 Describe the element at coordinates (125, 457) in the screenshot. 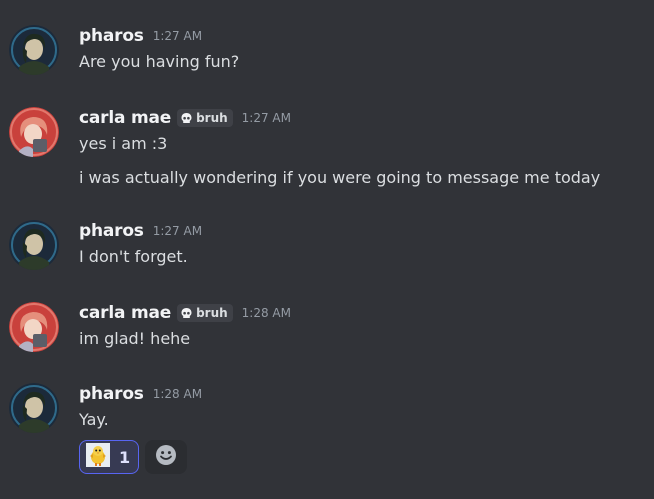

I see `reaction-count: 1` at that location.